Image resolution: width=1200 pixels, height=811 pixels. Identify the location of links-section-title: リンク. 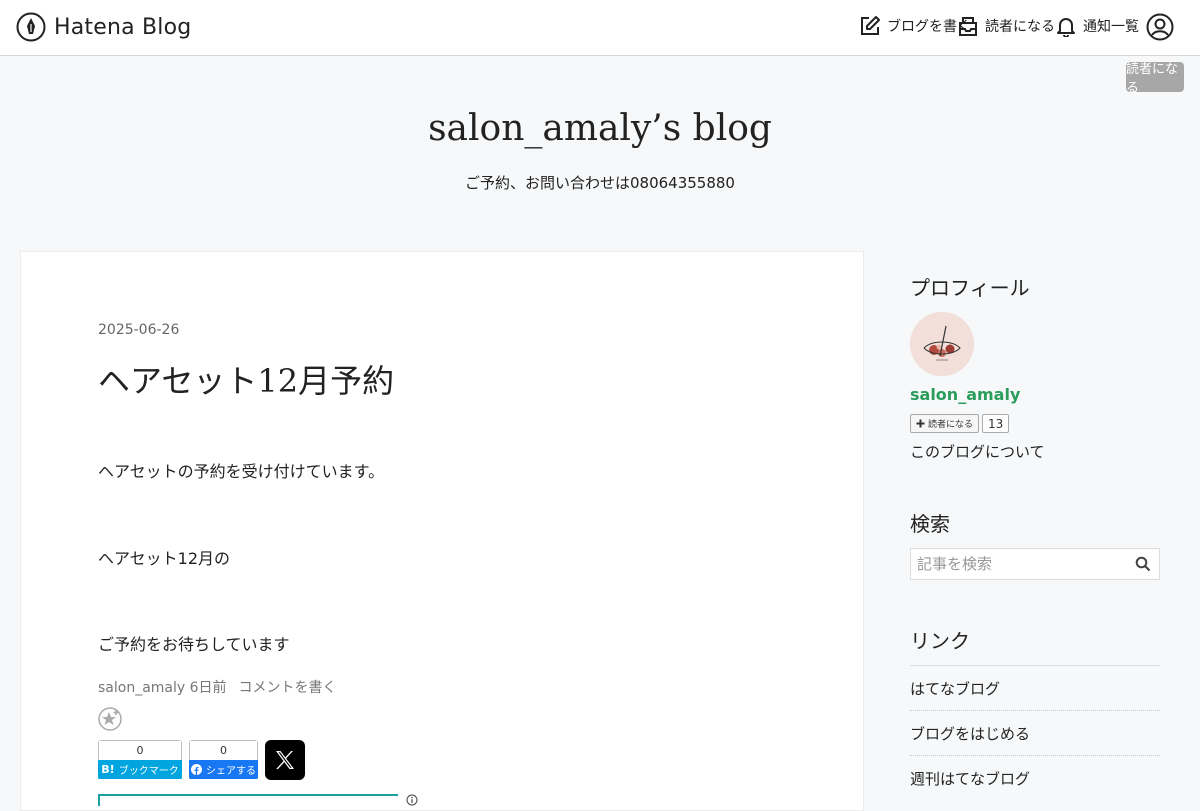
(940, 641).